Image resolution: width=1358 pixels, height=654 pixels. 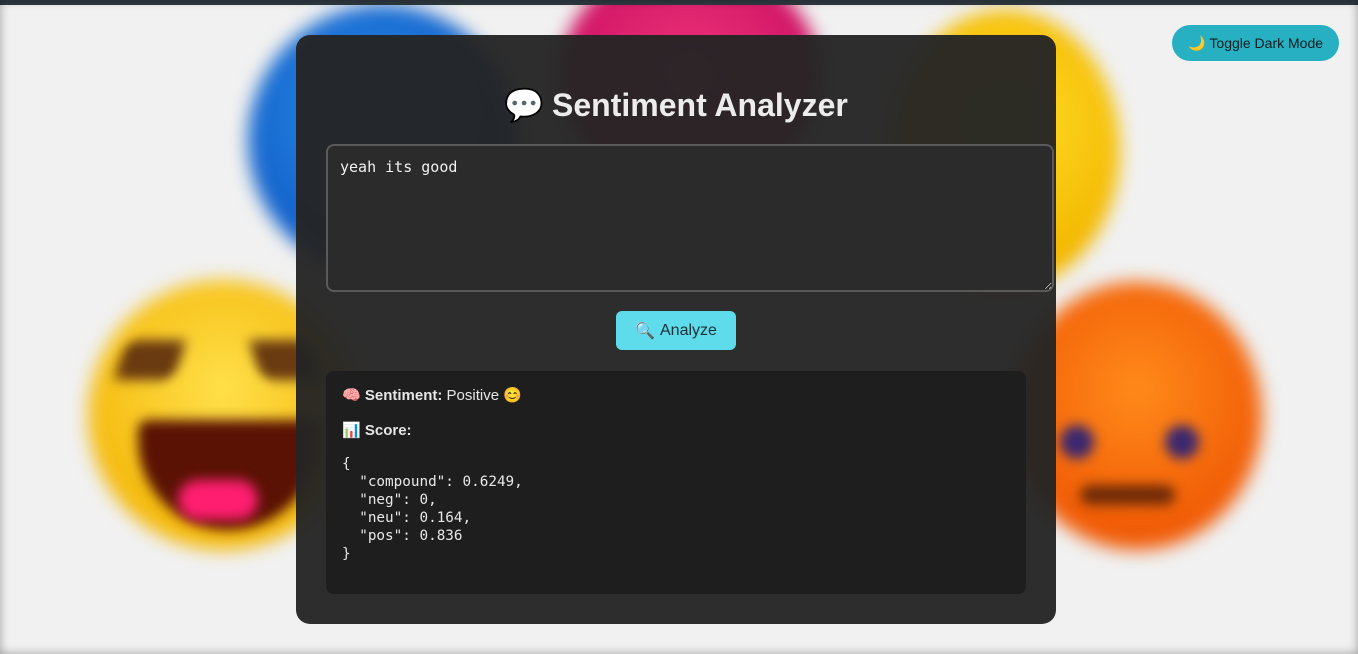 What do you see at coordinates (473, 395) in the screenshot?
I see `sentiment-value: Positive` at bounding box center [473, 395].